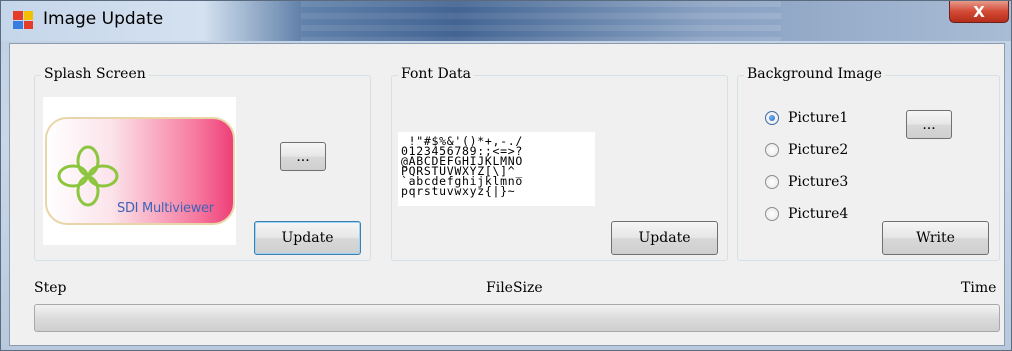 This screenshot has width=1012, height=351. I want to click on step-label: Step, so click(50, 288).